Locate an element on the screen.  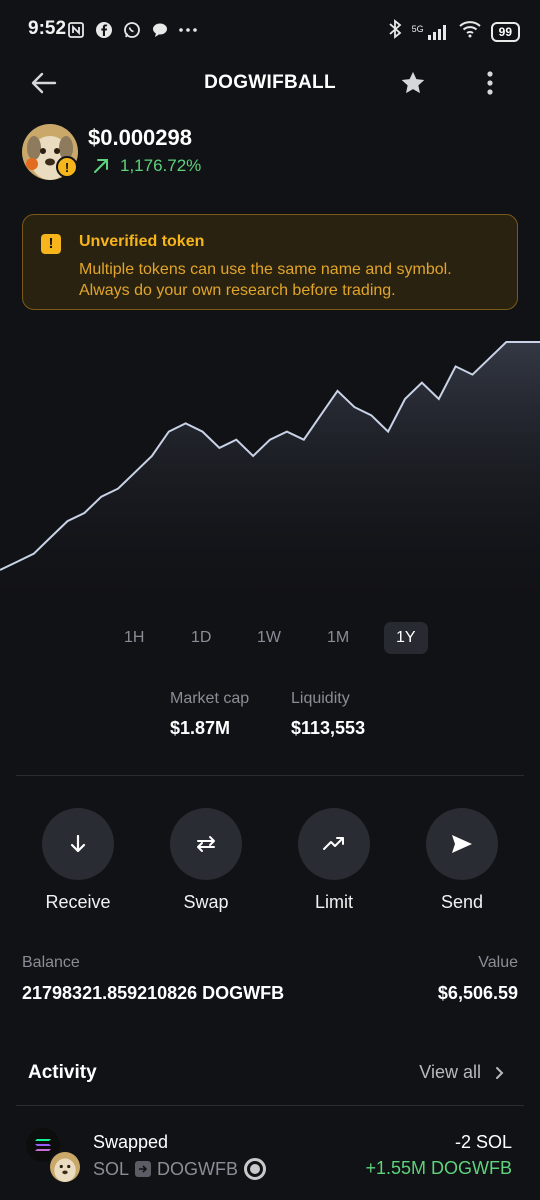
limit-circle is located at coordinates (334, 844).